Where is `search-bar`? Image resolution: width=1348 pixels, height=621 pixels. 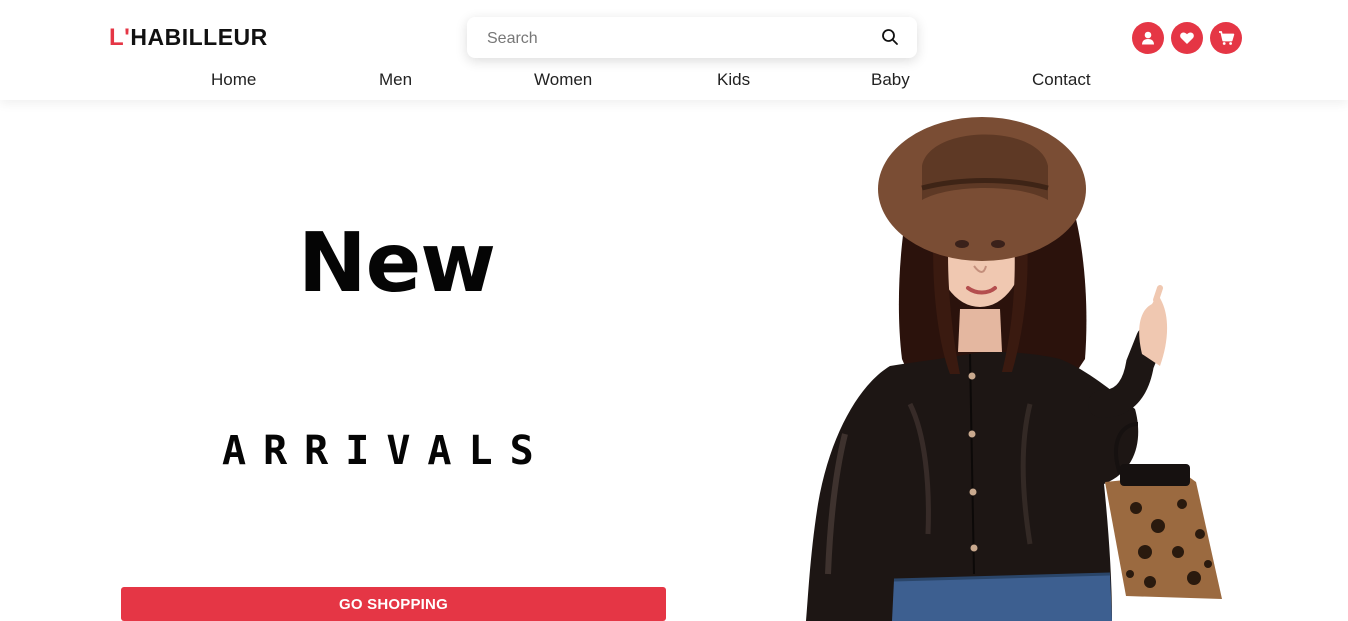 search-bar is located at coordinates (692, 37).